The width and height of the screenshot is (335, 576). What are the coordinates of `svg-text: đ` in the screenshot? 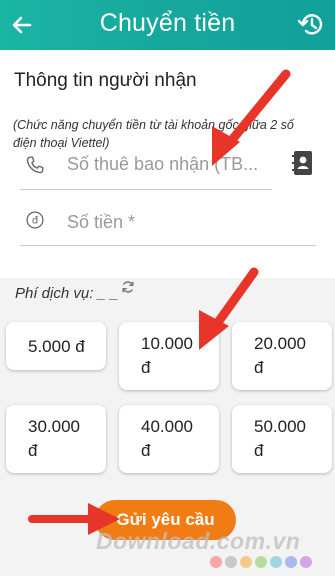 It's located at (35, 220).